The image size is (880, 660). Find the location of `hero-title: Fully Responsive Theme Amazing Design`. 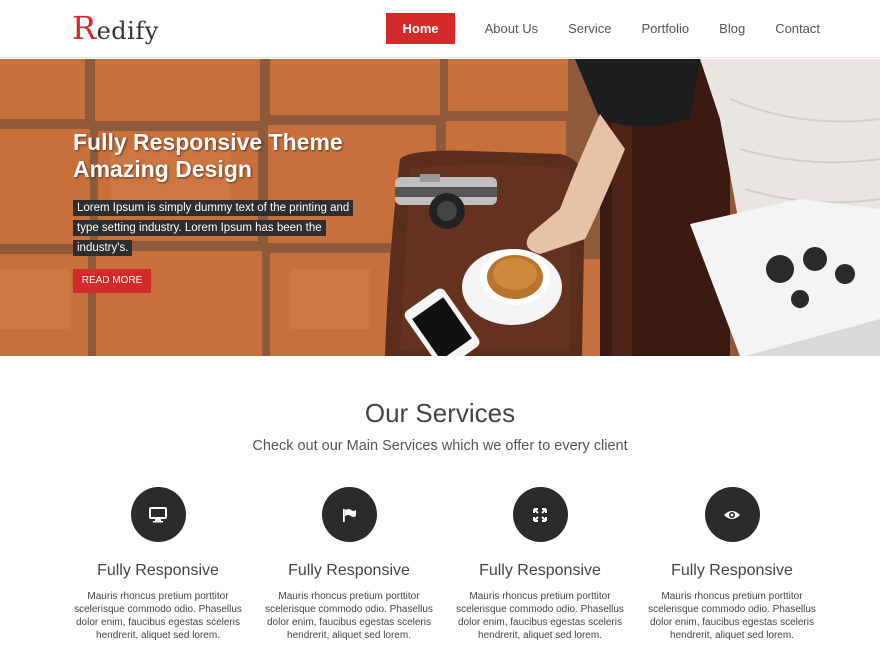

hero-title: Fully Responsive Theme Amazing Design is located at coordinates (208, 156).